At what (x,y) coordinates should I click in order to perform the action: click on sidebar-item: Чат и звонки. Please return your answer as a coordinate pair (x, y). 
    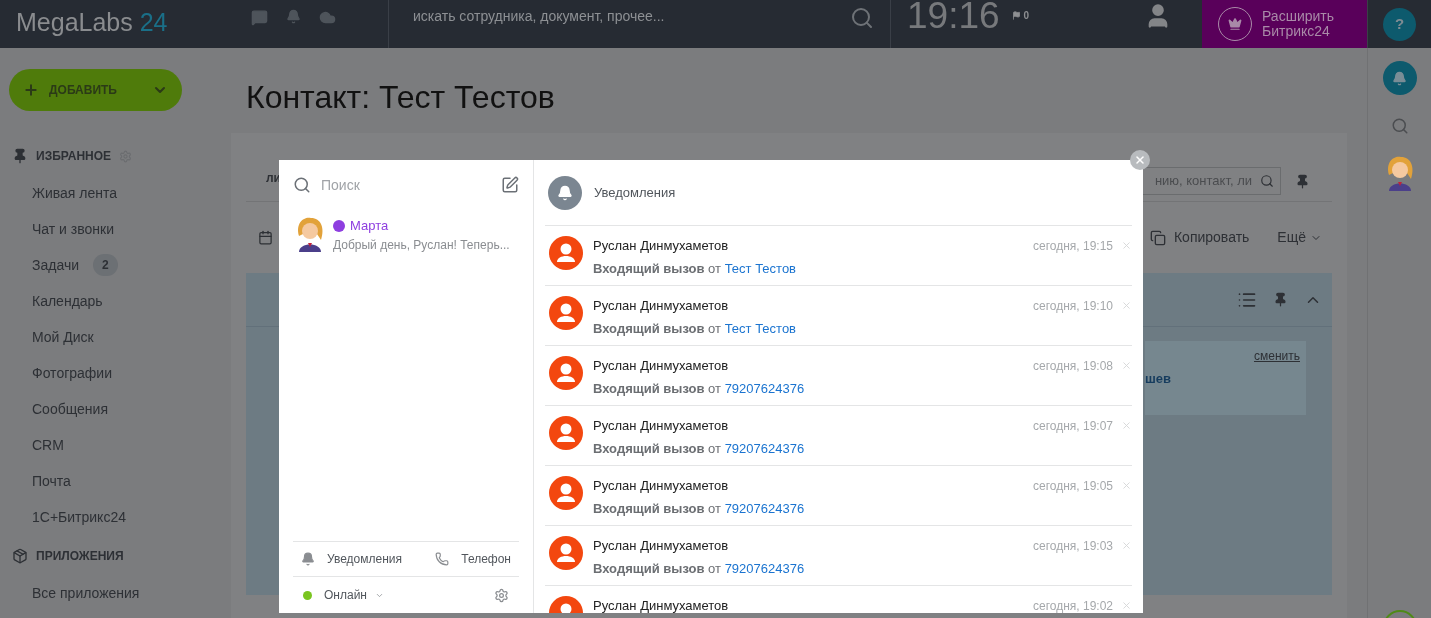
    Looking at the image, I should click on (73, 229).